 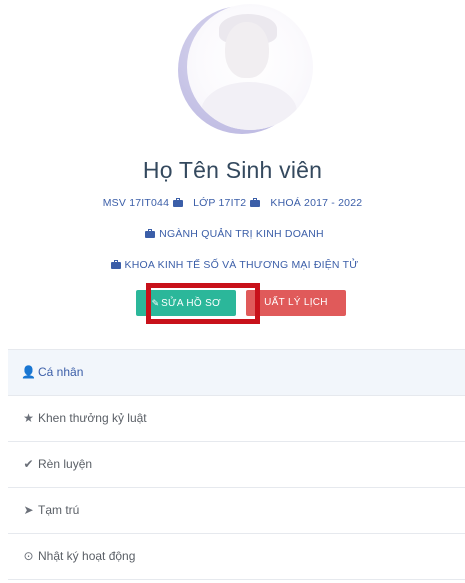 I want to click on menu-item-label: Rèn luyện, so click(x=65, y=464).